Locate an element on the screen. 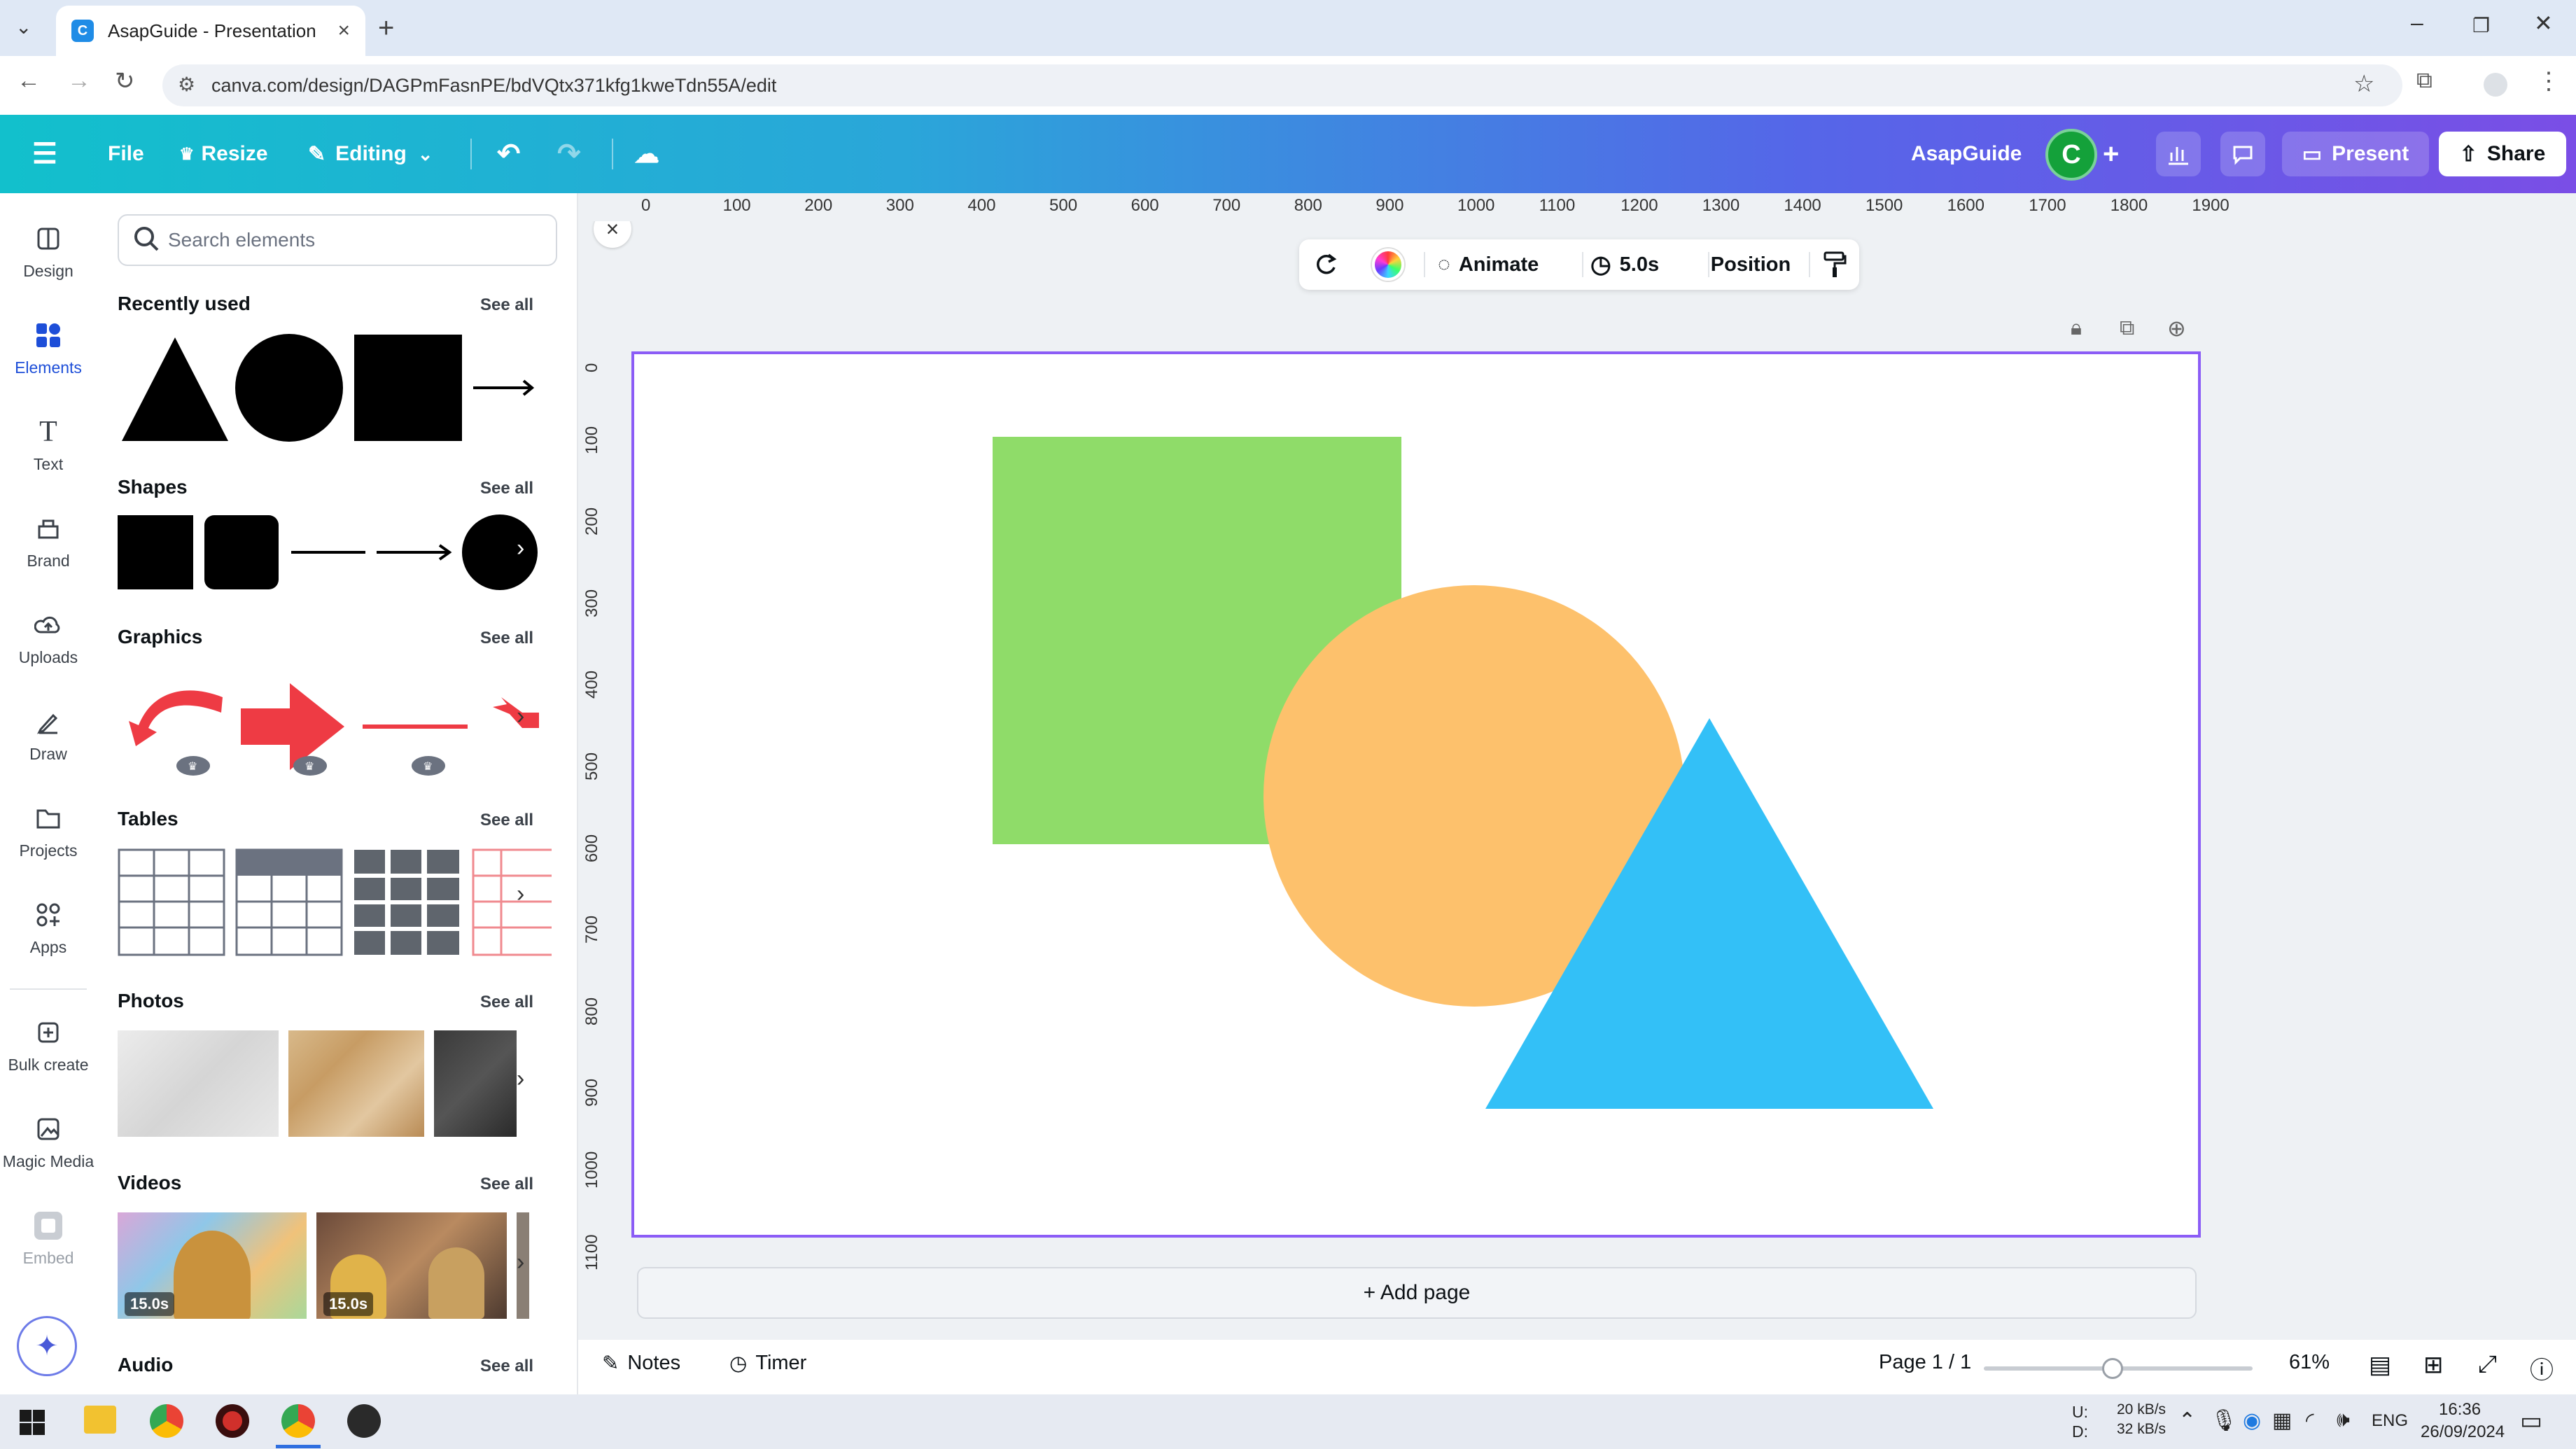  new-tab-button: + is located at coordinates (386, 28).